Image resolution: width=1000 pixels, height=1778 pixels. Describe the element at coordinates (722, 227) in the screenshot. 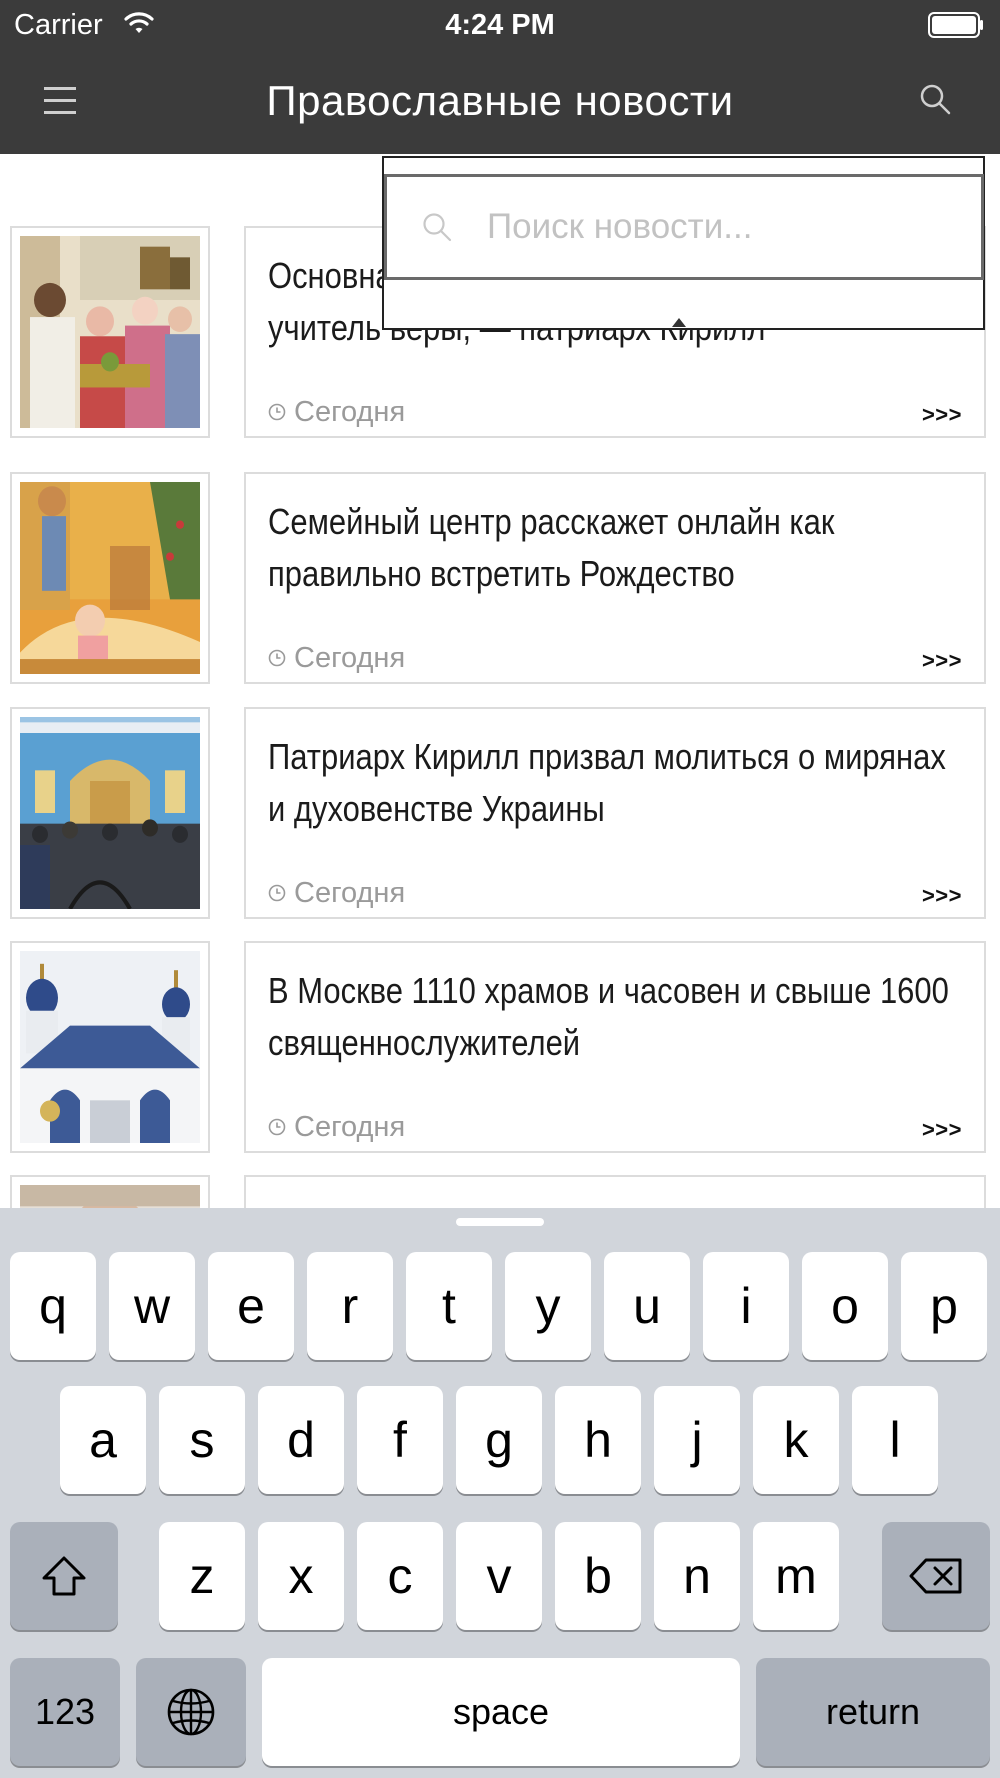

I see `search-input` at that location.